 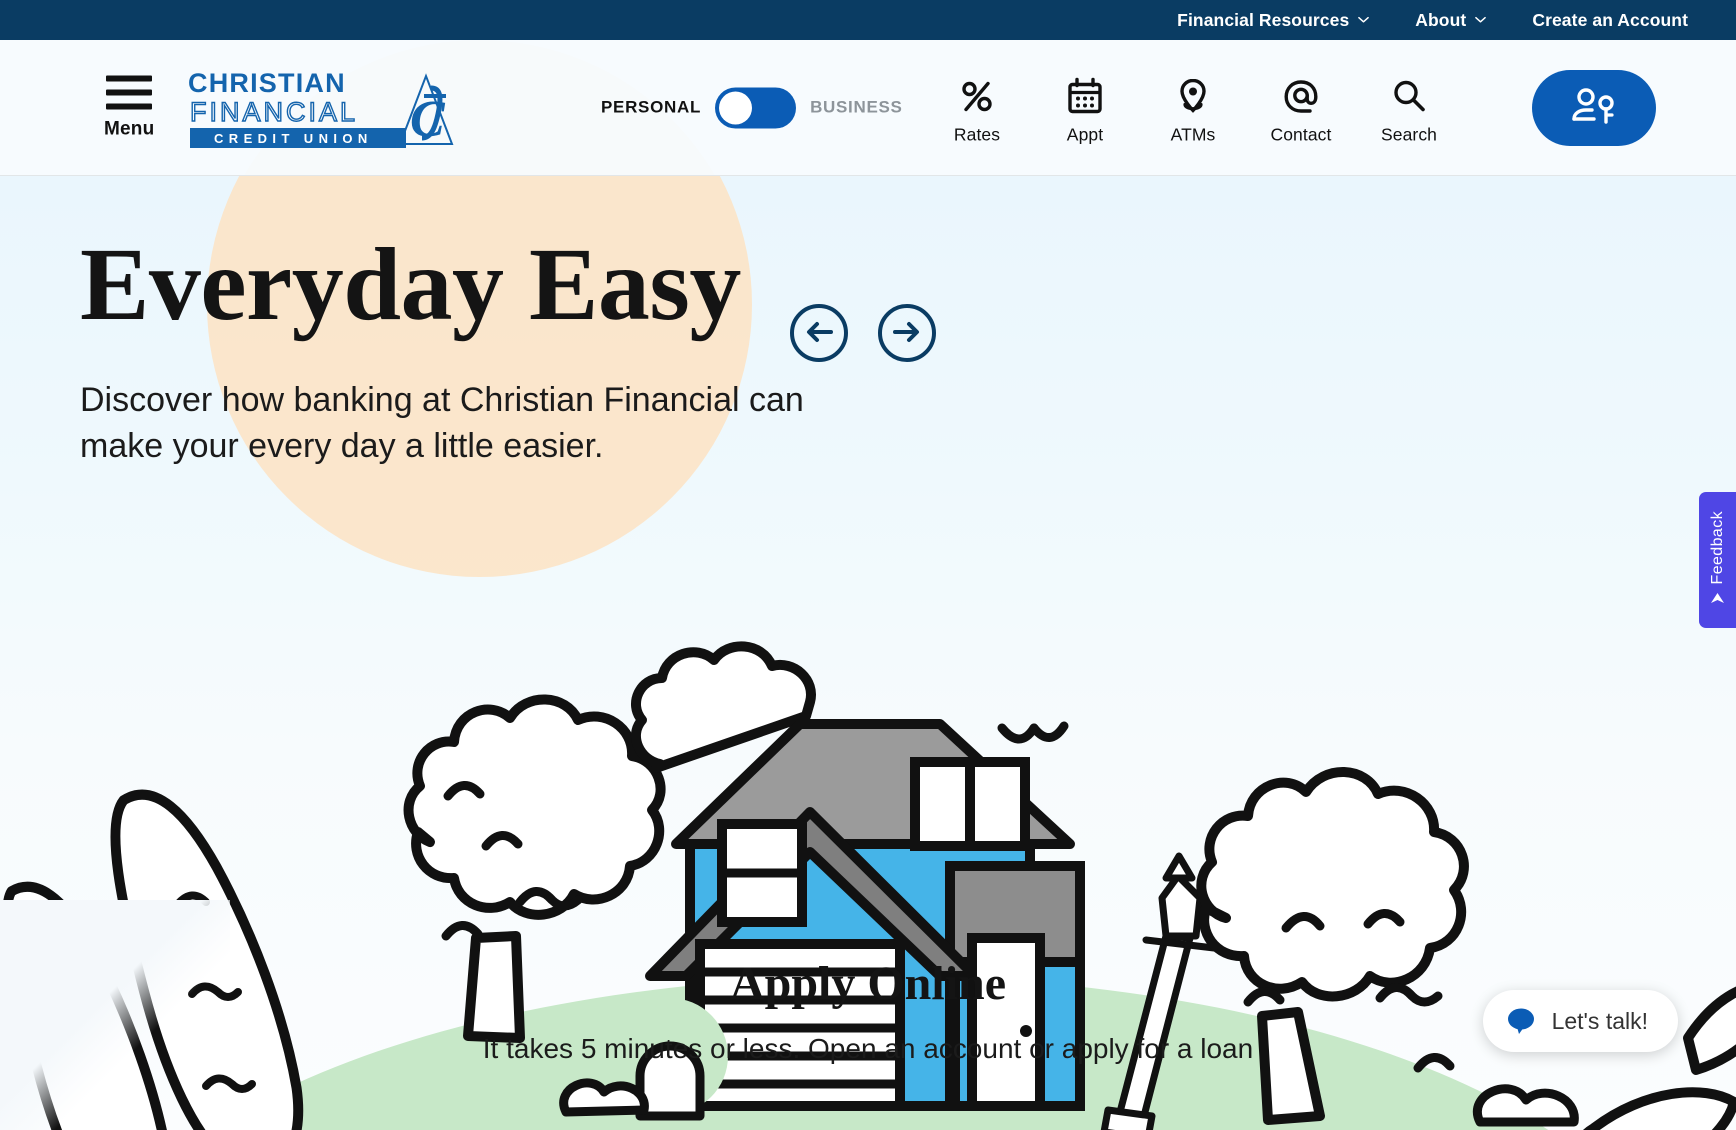 I want to click on nav-item-label: ATMs, so click(x=1193, y=134).